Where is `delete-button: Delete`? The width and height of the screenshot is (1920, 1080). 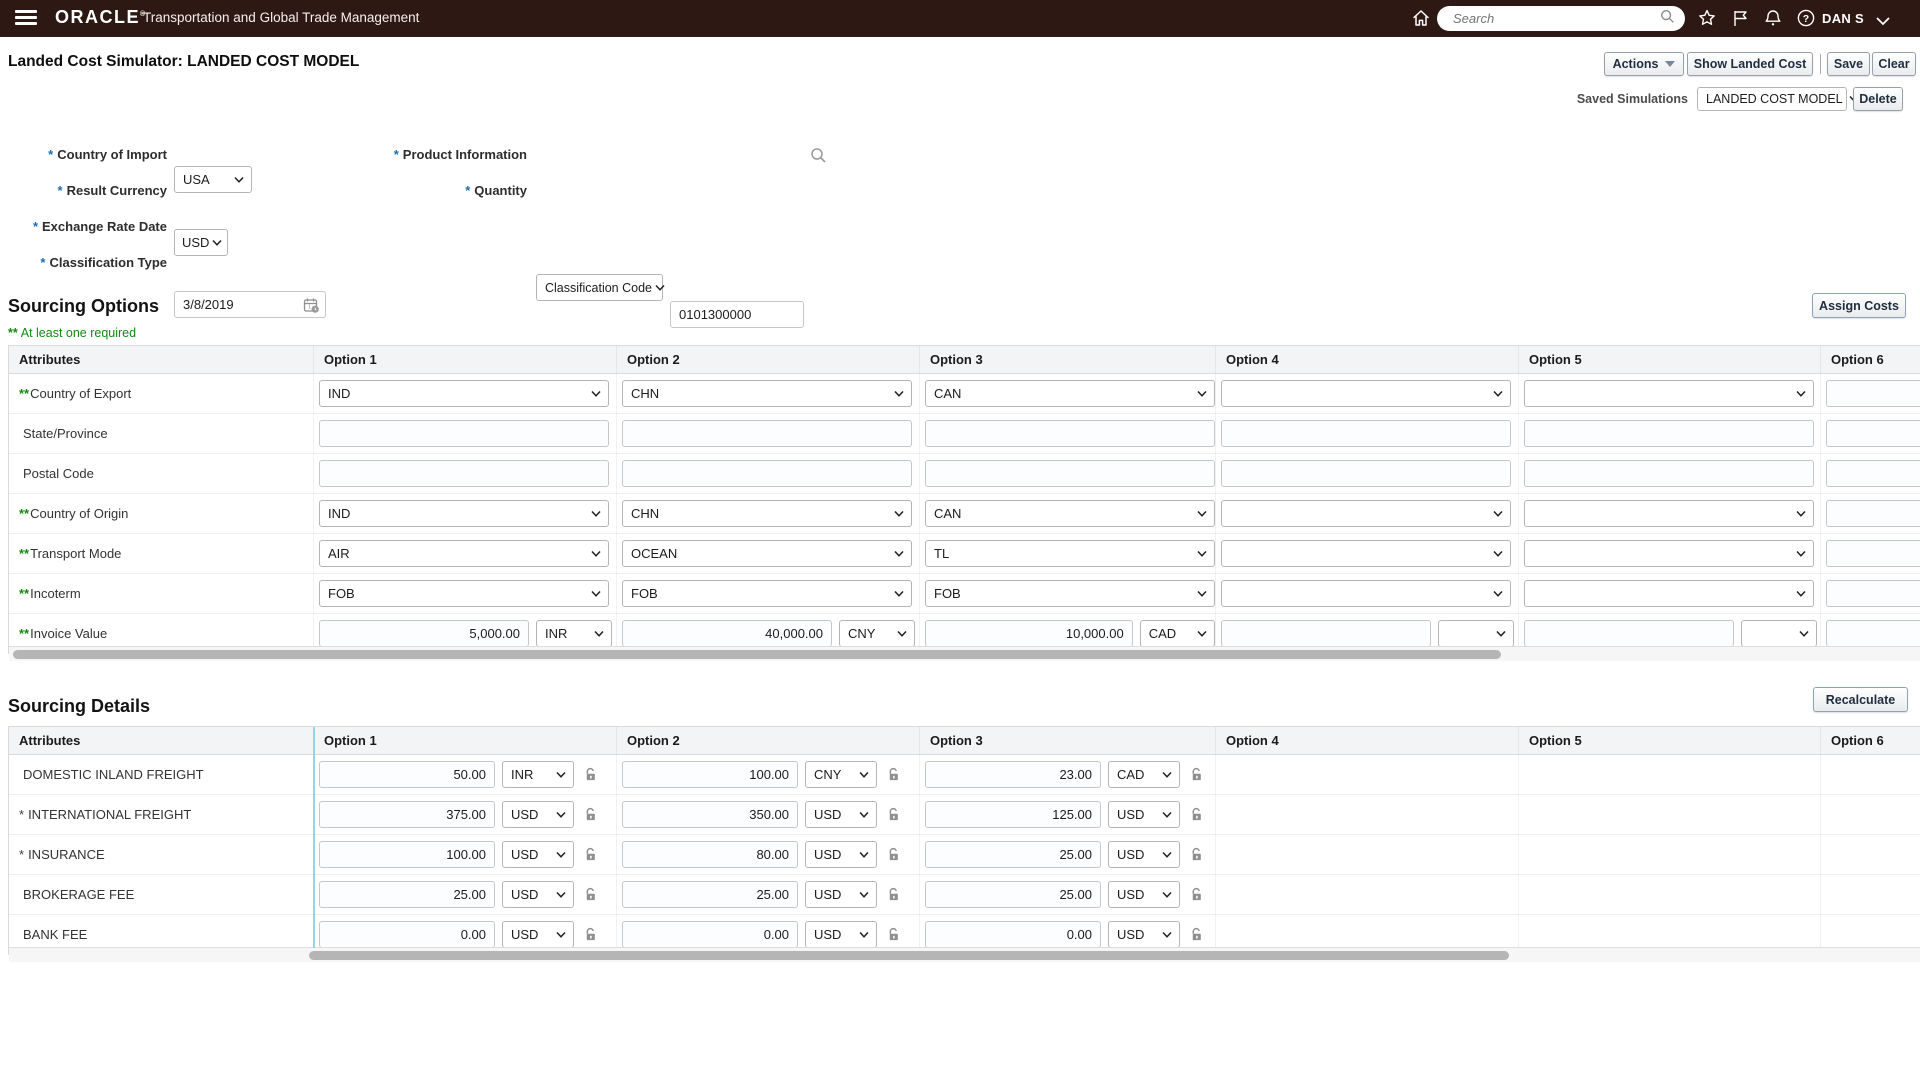 delete-button: Delete is located at coordinates (1878, 99).